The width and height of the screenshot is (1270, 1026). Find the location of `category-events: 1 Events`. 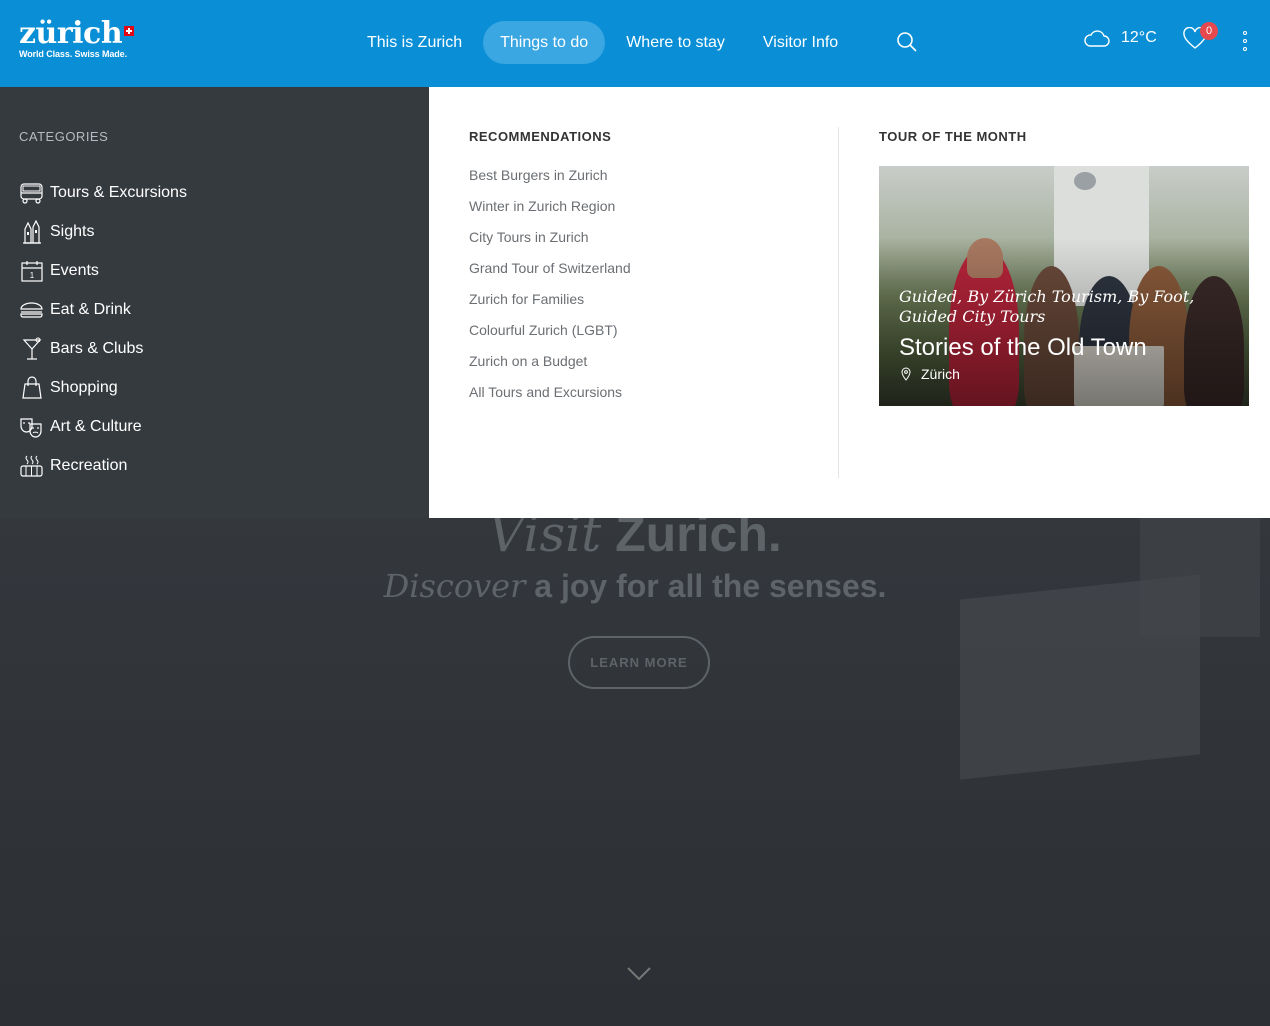

category-events: 1 Events is located at coordinates (103, 270).